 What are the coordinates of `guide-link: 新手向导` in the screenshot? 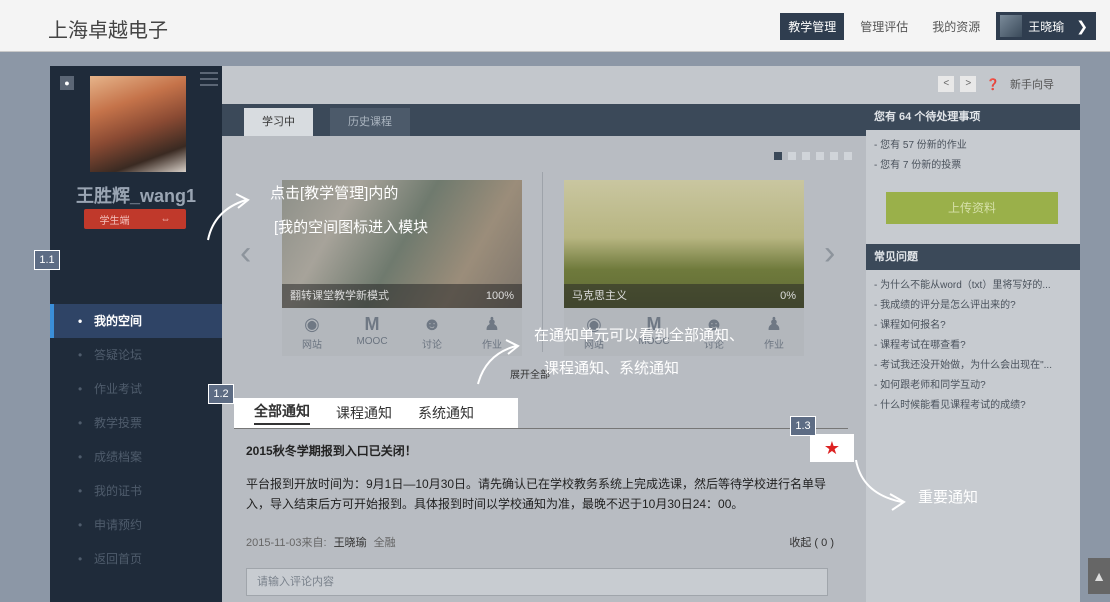 It's located at (1032, 84).